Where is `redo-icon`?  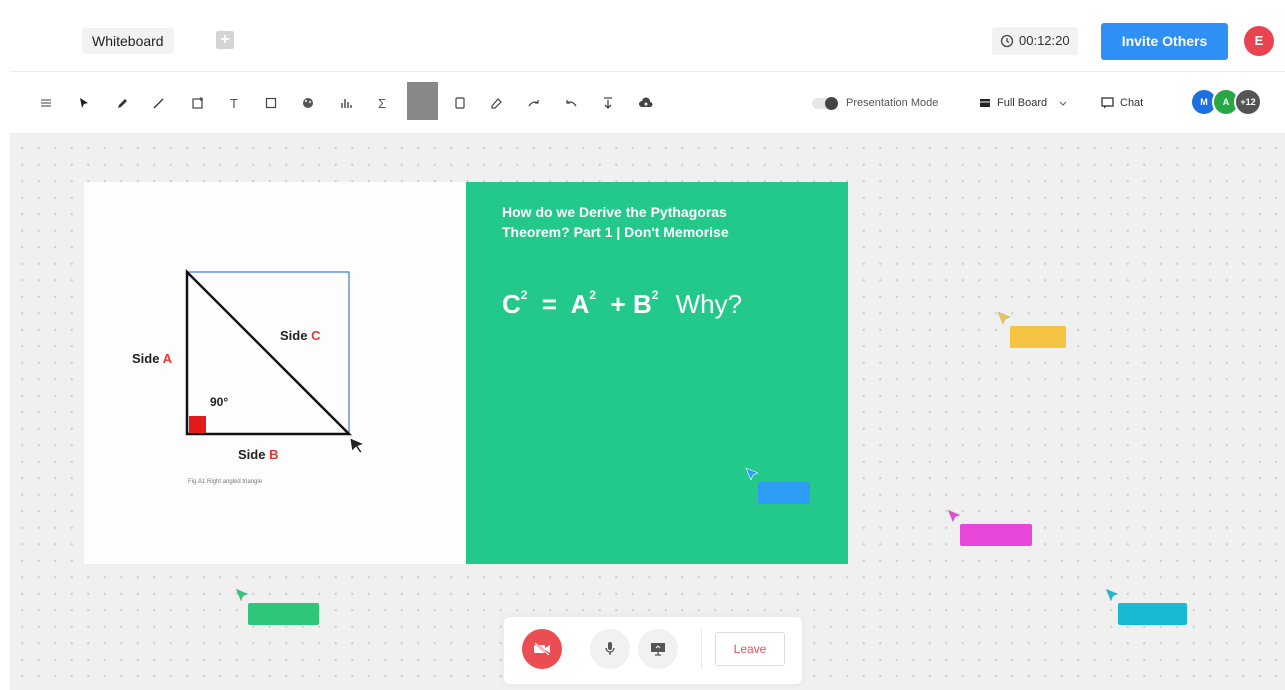
redo-icon is located at coordinates (534, 103).